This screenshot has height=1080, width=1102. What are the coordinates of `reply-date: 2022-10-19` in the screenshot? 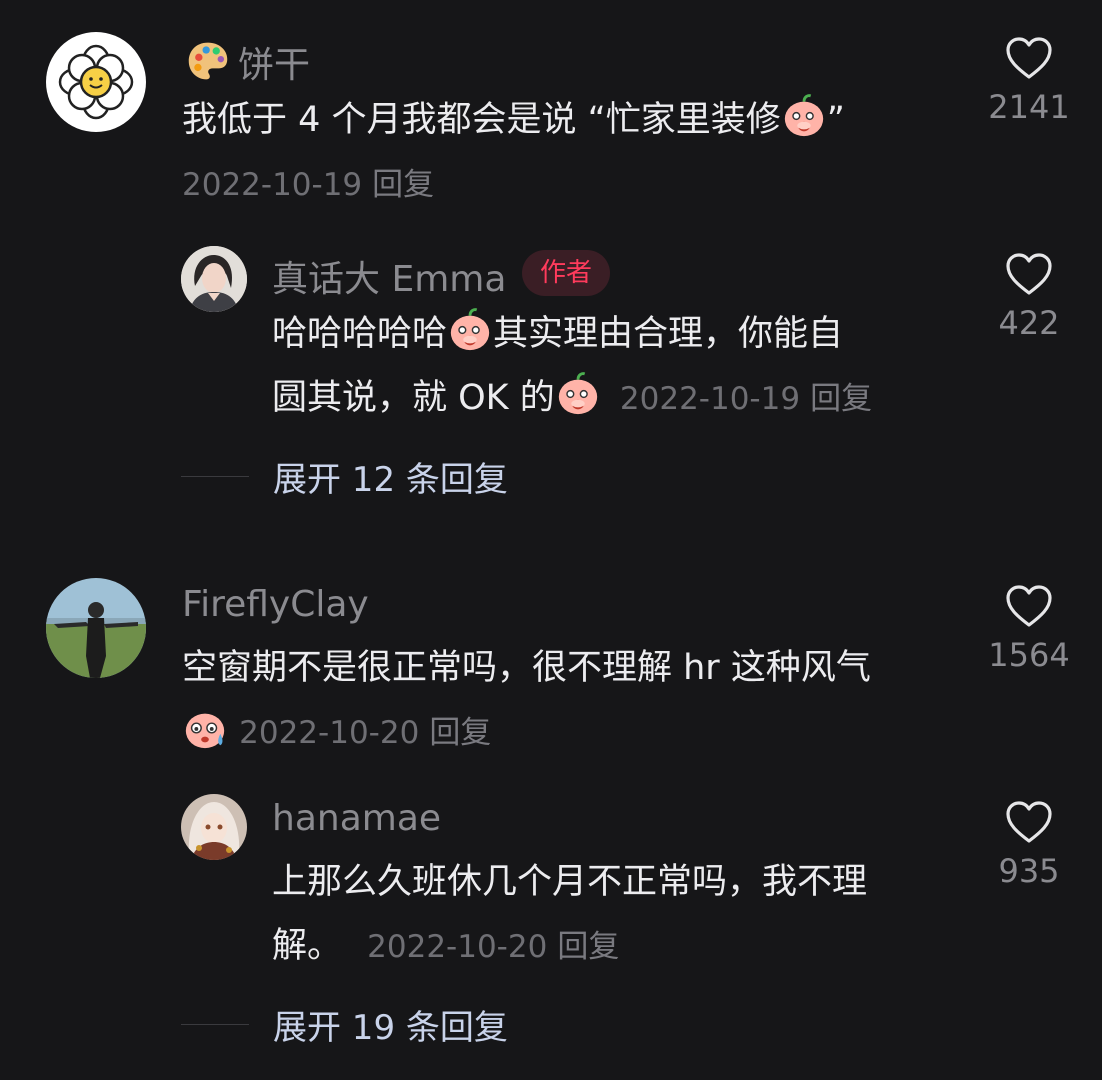 It's located at (710, 399).